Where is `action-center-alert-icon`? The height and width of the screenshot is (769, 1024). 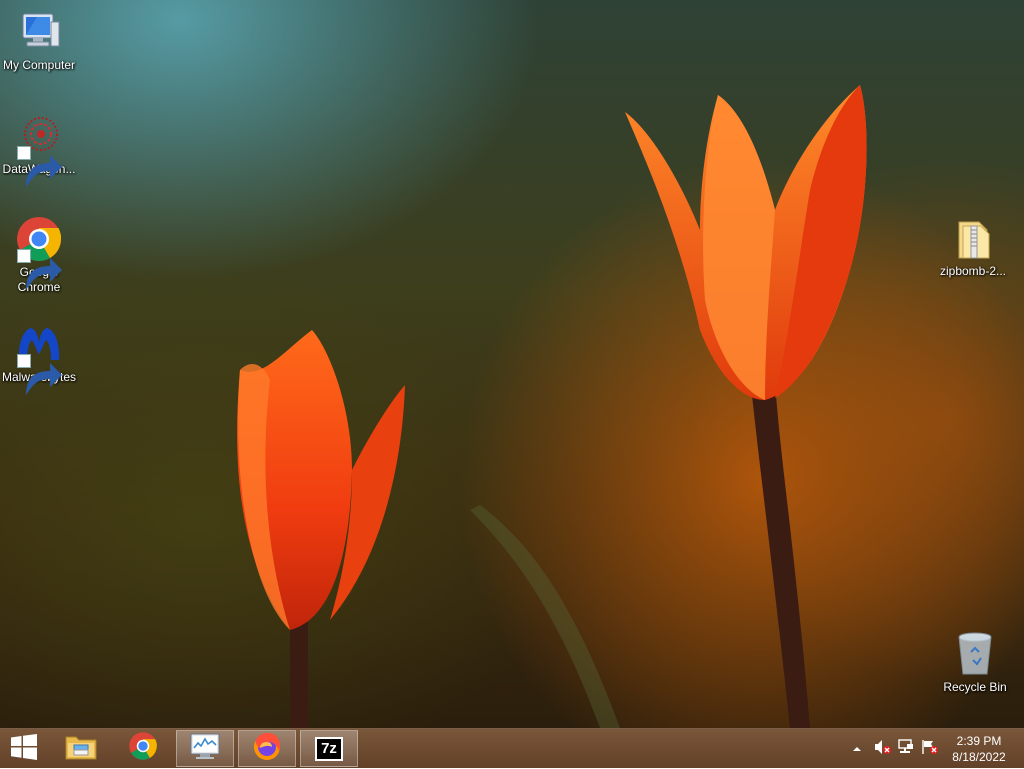
action-center-alert-icon is located at coordinates (930, 749).